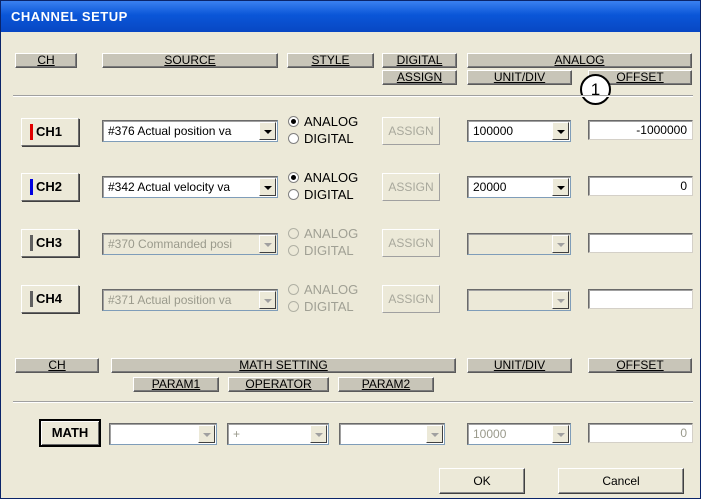 Image resolution: width=701 pixels, height=499 pixels. What do you see at coordinates (411, 187) in the screenshot?
I see `ch2-assign-button: ASSIGN` at bounding box center [411, 187].